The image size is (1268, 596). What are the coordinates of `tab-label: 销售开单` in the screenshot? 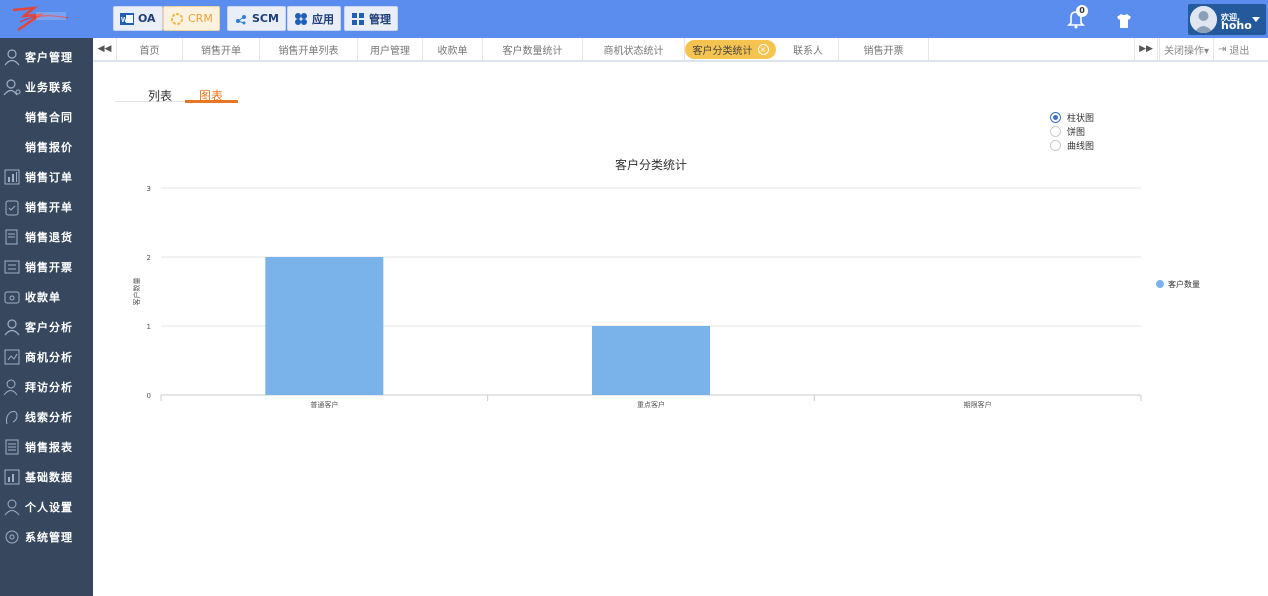 It's located at (221, 51).